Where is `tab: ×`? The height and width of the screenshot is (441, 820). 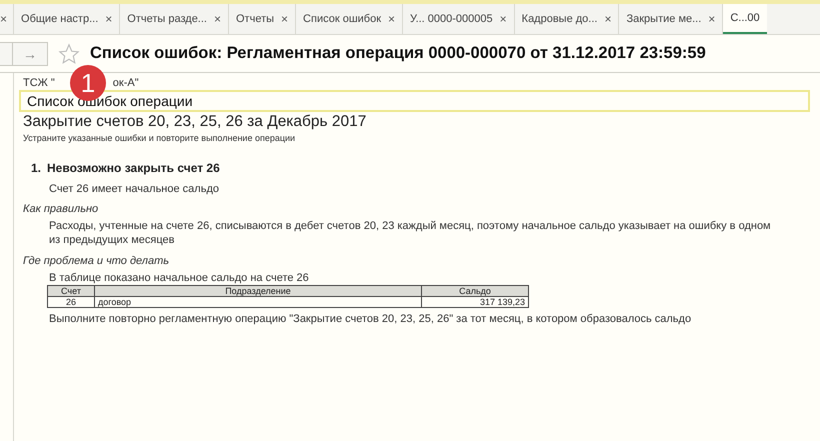
tab: × is located at coordinates (7, 19).